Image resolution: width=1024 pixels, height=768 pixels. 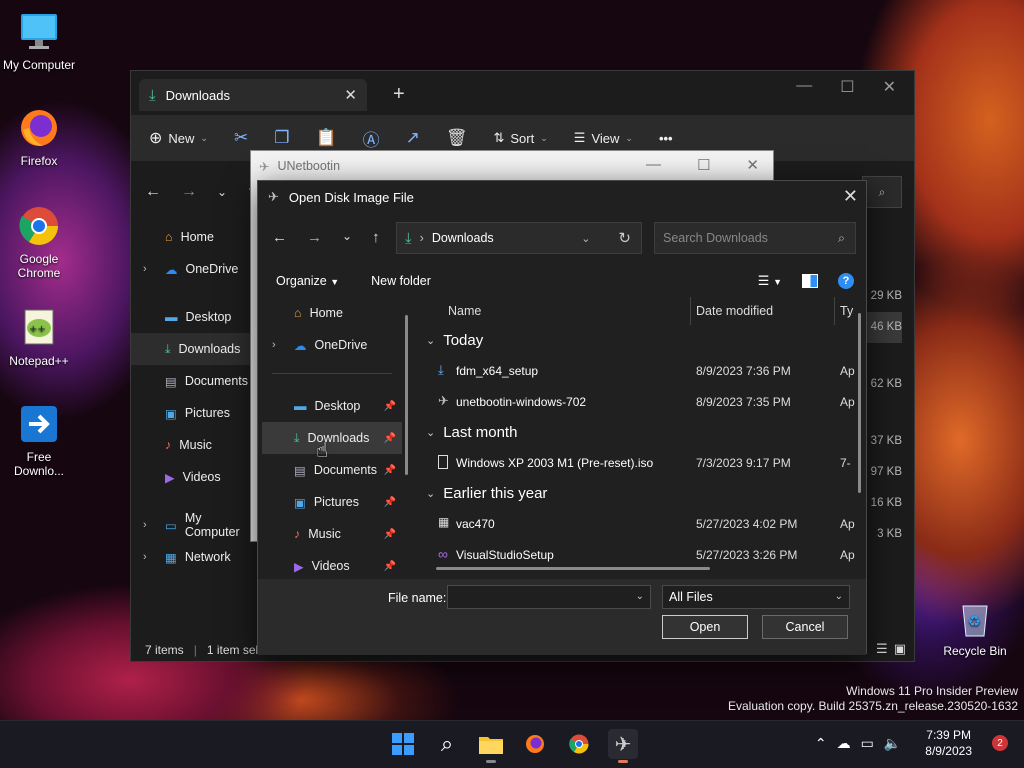 I want to click on volume-icon: 🔈, so click(x=892, y=743).